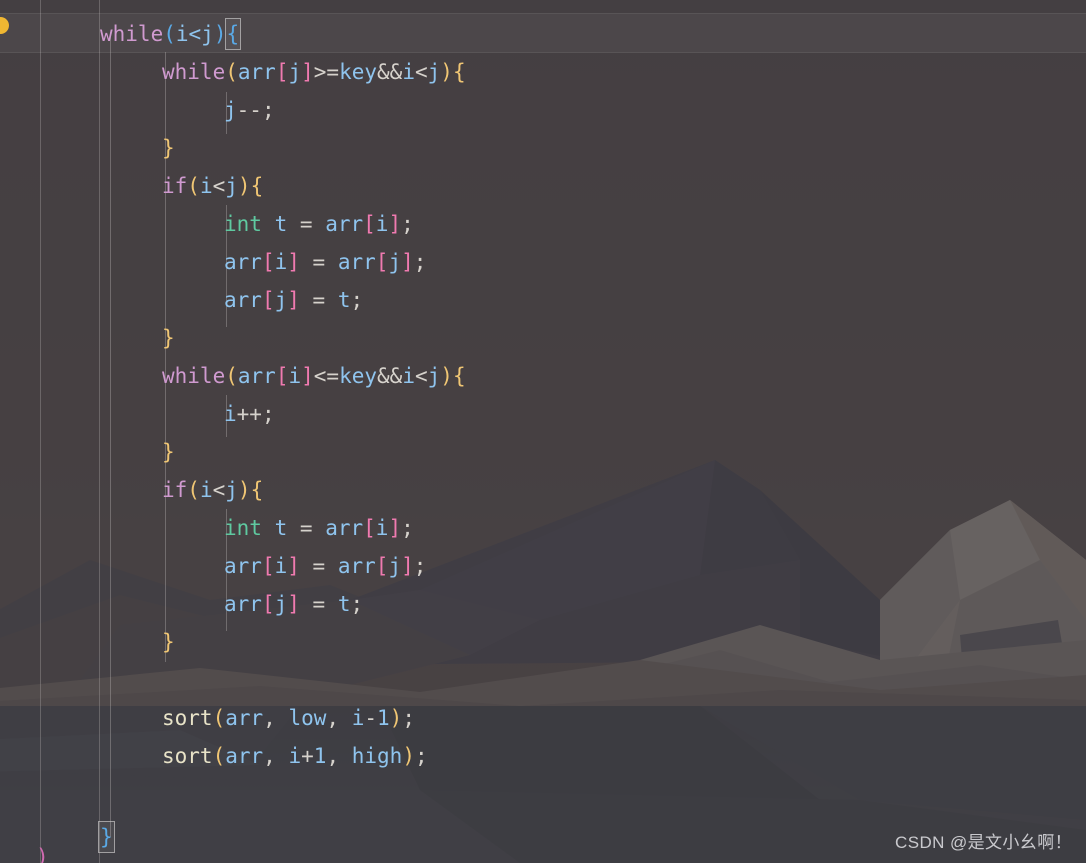  I want to click on code-line-12: }, so click(543, 452).